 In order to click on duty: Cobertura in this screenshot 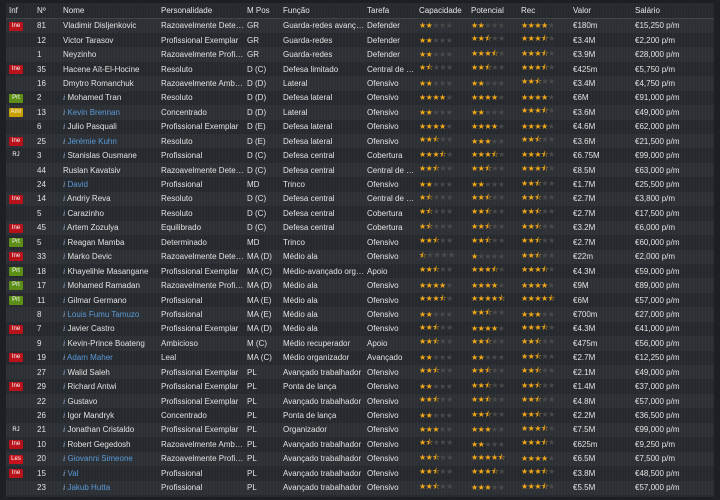, I will do `click(390, 155)`.